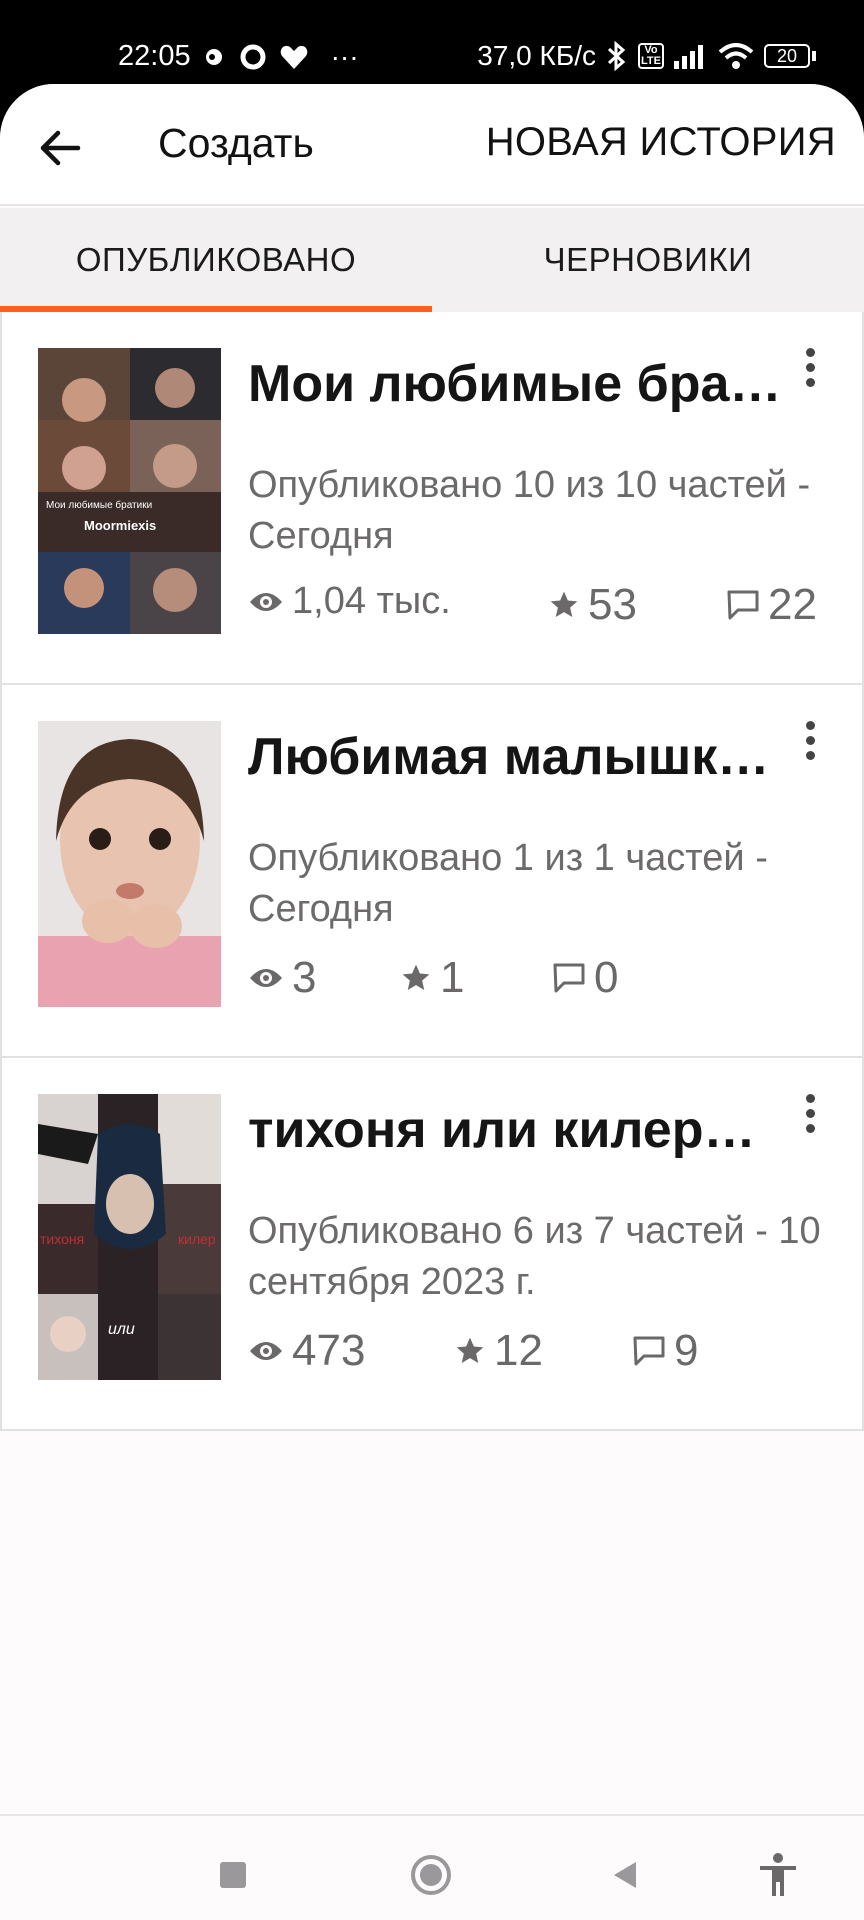 This screenshot has width=864, height=1920. What do you see at coordinates (213, 56) in the screenshot?
I see `chat-bubble-icon` at bounding box center [213, 56].